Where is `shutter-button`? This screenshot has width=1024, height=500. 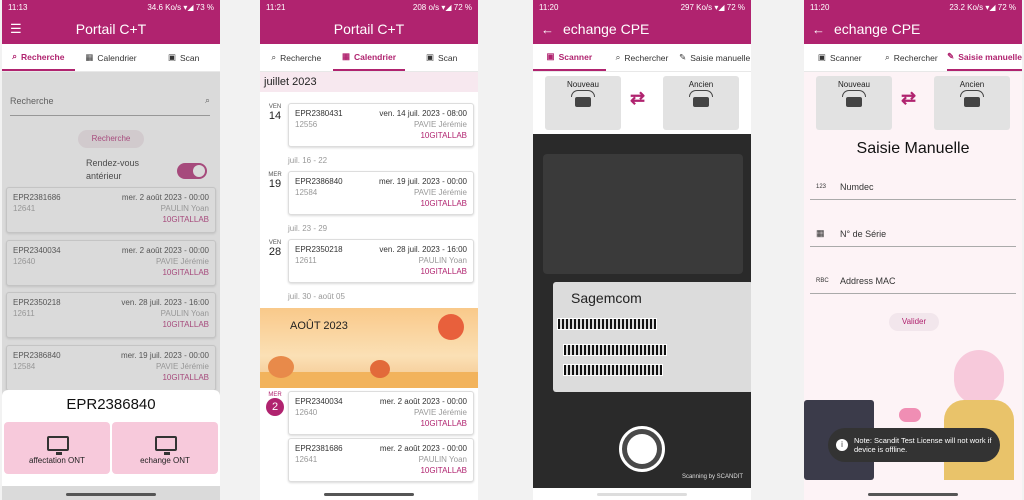 shutter-button is located at coordinates (642, 449).